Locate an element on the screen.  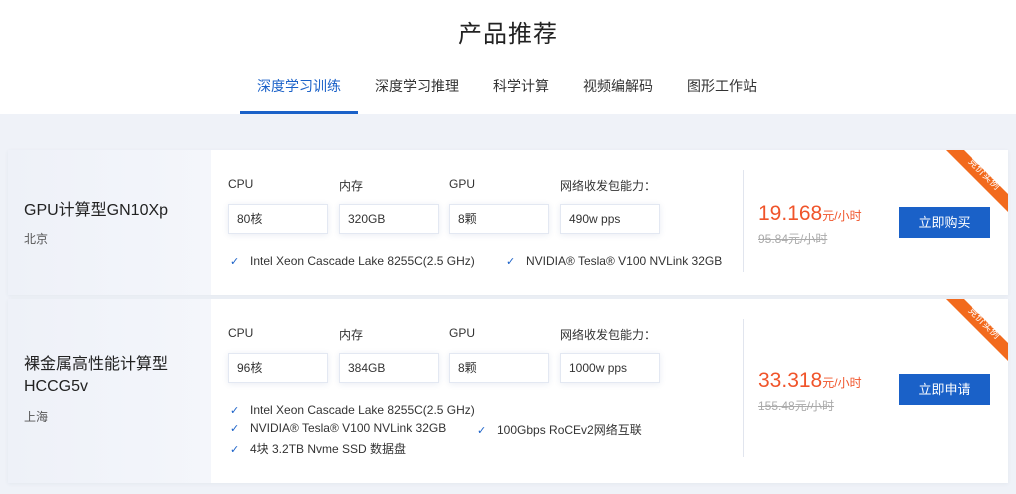
feature-item: ✓ 100Gbps RoCEv2网络互联 is located at coordinates (559, 430).